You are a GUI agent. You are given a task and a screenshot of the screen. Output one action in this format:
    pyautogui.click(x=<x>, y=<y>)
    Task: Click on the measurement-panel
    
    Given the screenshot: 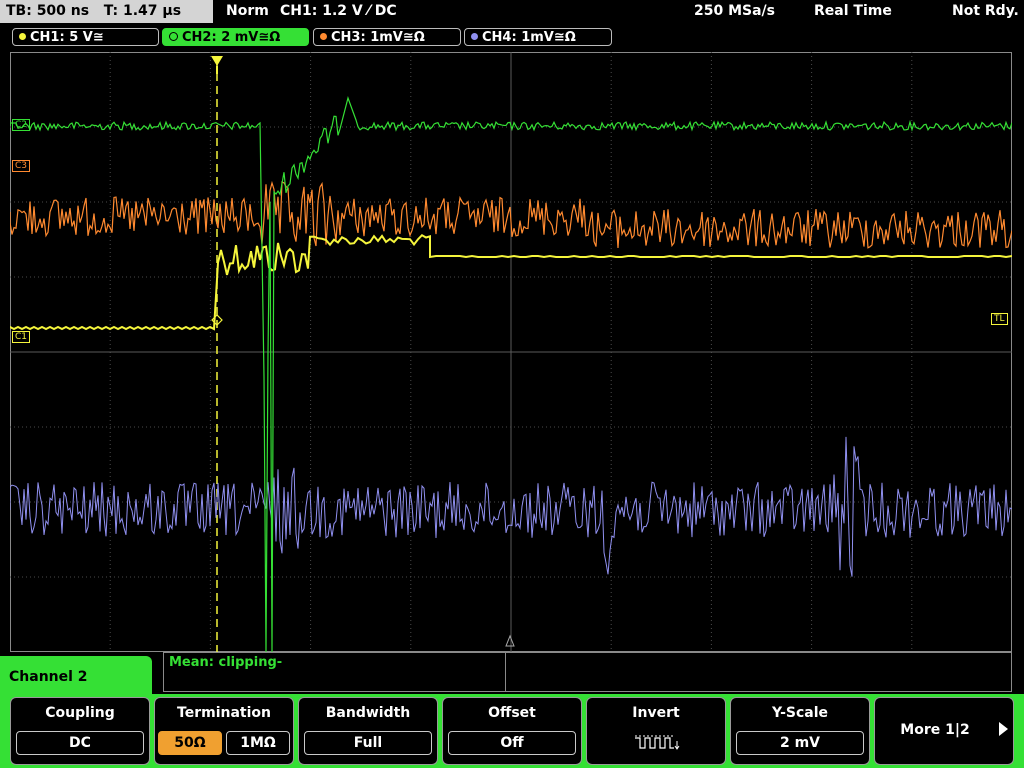 What is the action you would take?
    pyautogui.click(x=587, y=672)
    